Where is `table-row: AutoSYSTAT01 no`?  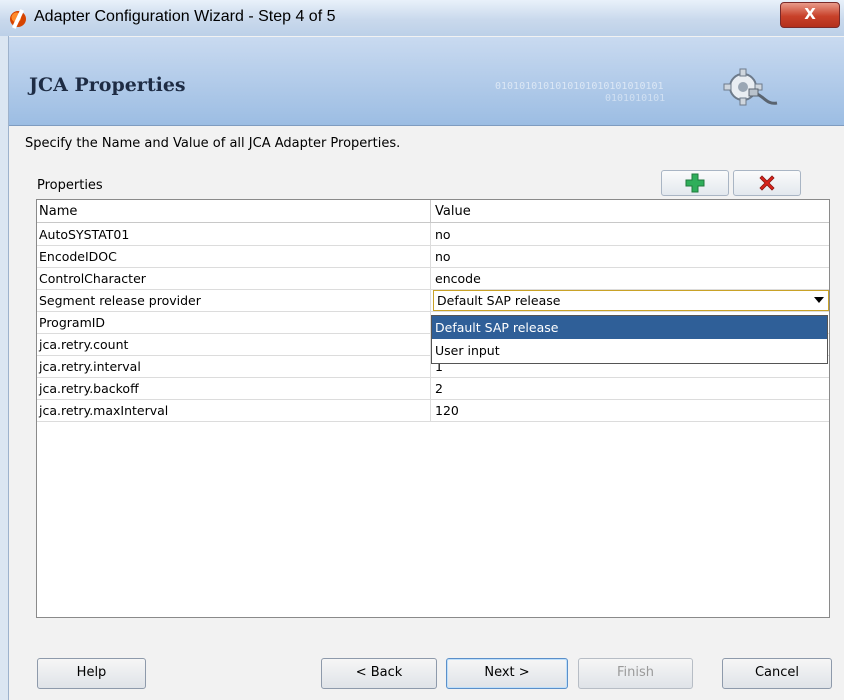 table-row: AutoSYSTAT01 no is located at coordinates (433, 234).